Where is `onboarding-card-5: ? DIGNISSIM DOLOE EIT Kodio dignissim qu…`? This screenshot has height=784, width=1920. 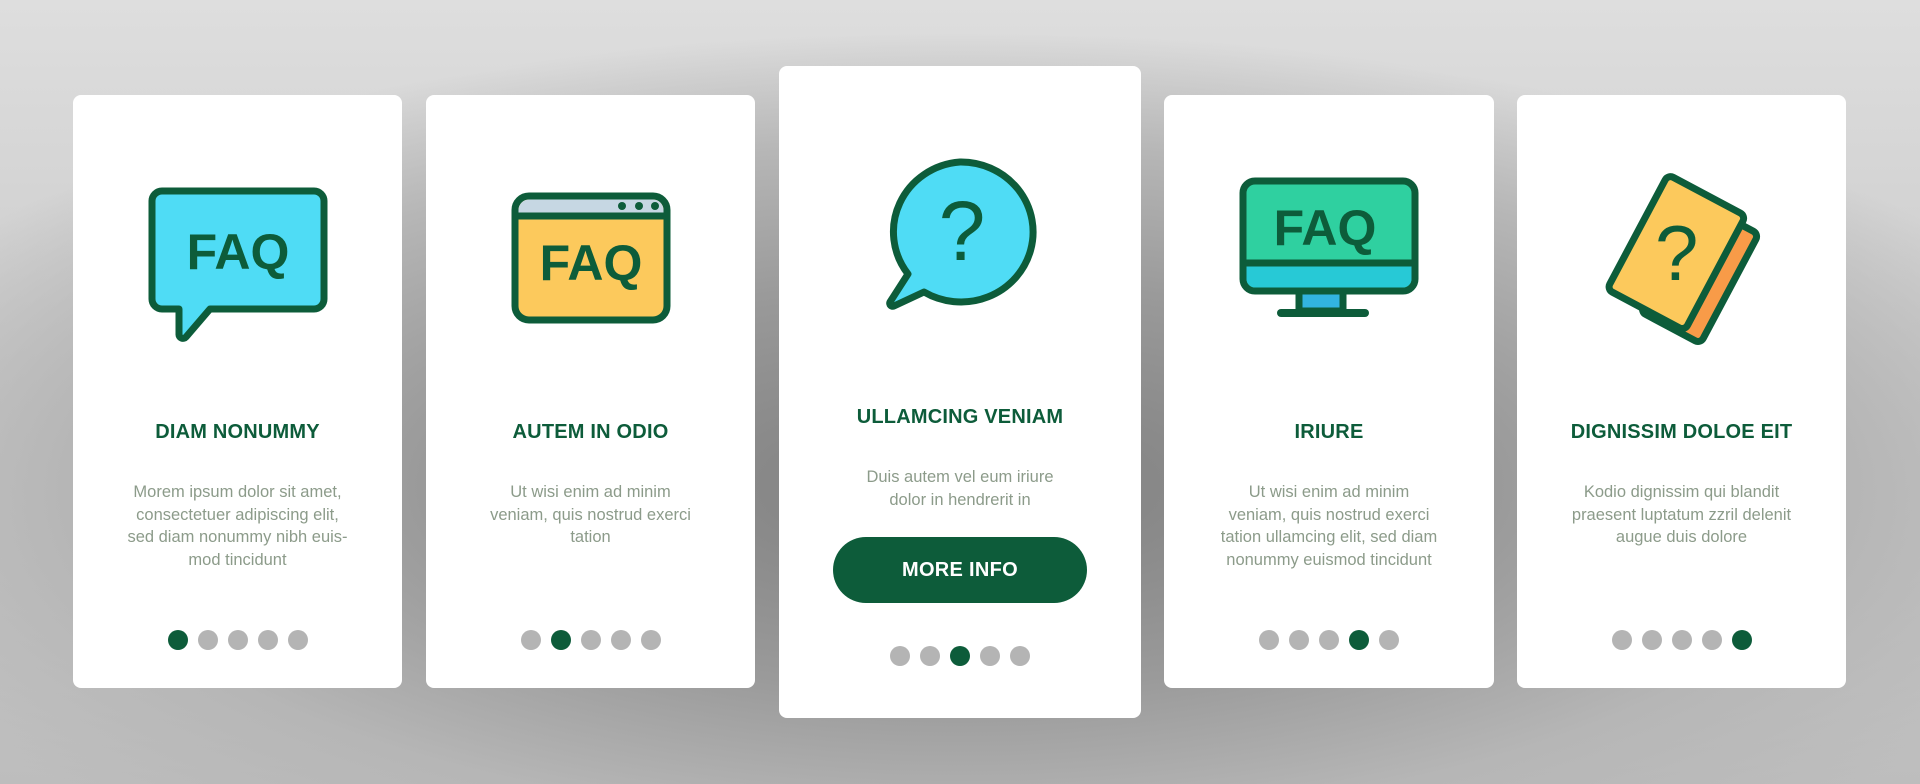
onboarding-card-5: ? DIGNISSIM DOLOE EIT Kodio dignissim qu… is located at coordinates (1681, 391).